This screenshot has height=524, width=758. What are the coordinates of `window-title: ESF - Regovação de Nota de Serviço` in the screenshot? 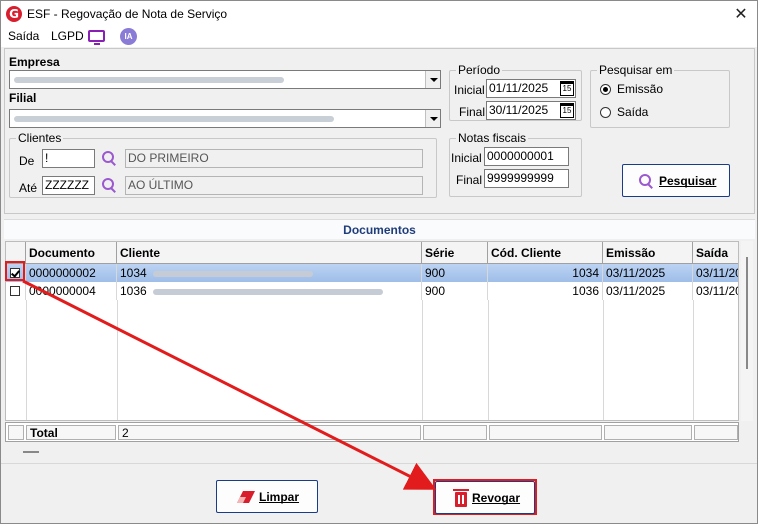 It's located at (127, 14).